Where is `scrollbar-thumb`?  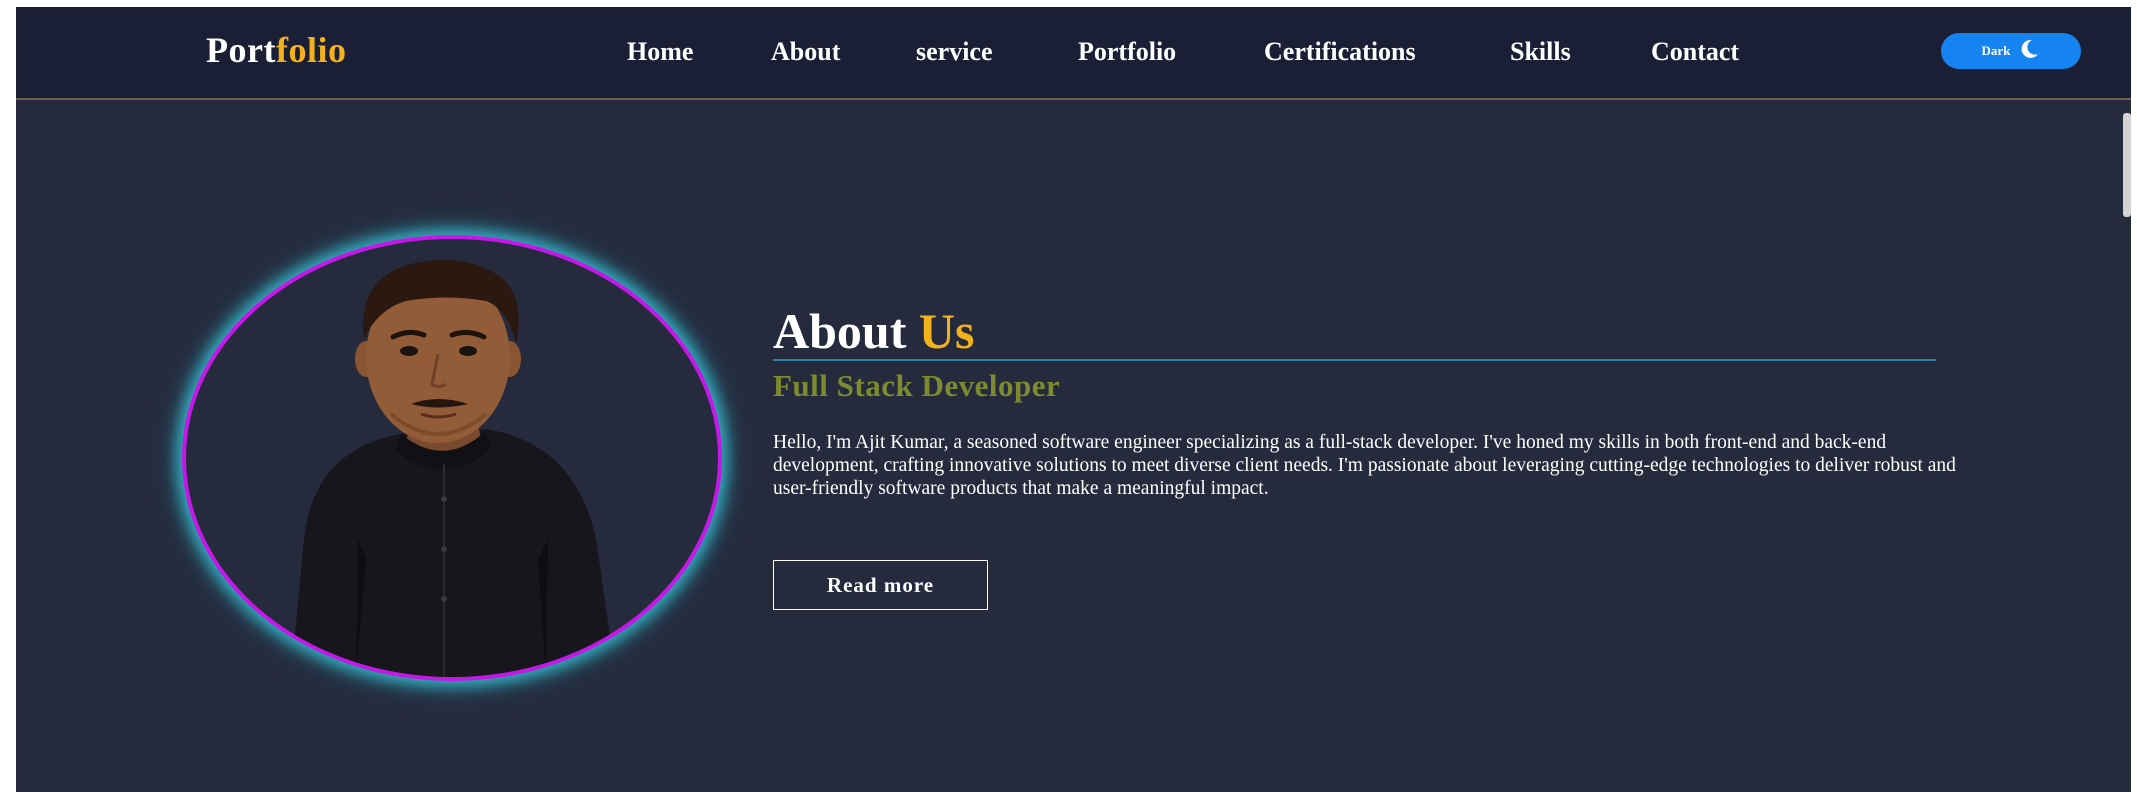 scrollbar-thumb is located at coordinates (2127, 165).